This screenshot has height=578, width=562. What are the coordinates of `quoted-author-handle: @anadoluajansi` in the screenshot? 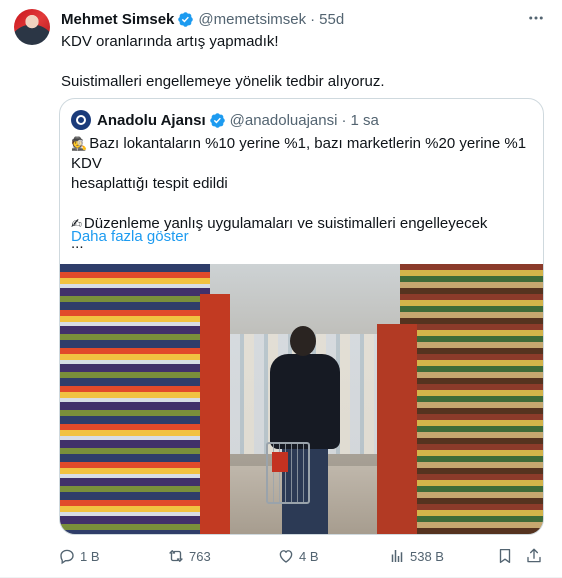 It's located at (284, 120).